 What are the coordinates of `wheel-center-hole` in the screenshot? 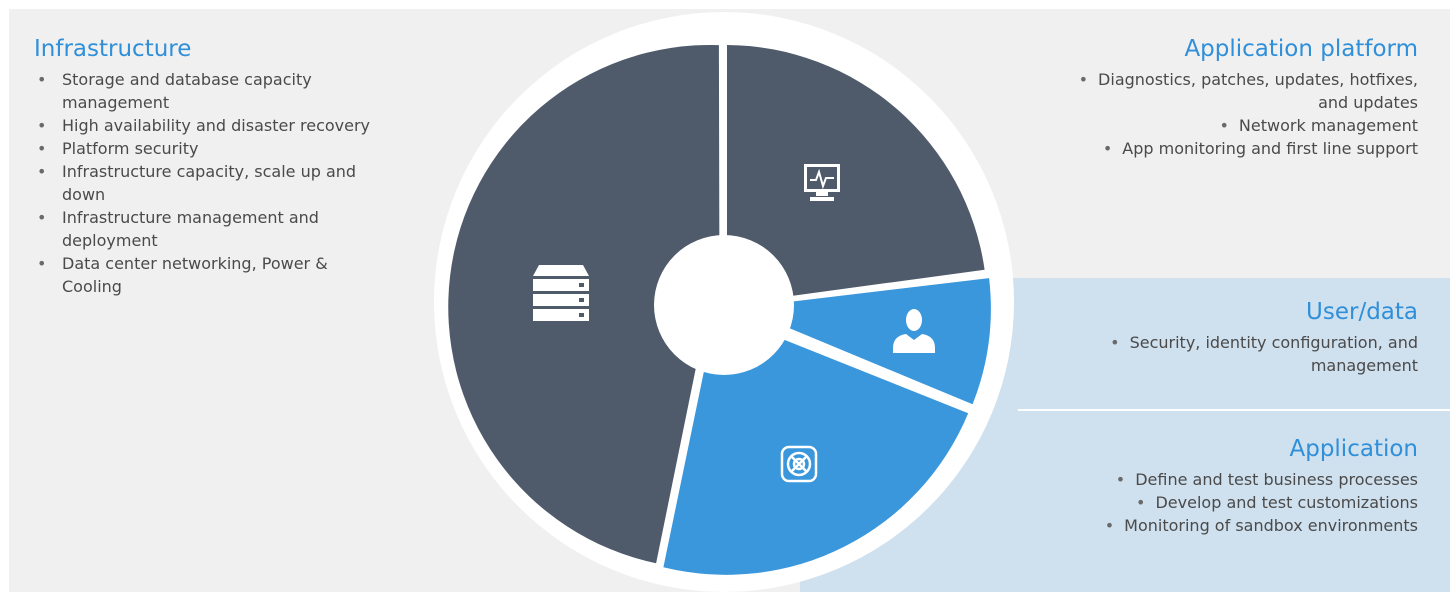 It's located at (724, 305).